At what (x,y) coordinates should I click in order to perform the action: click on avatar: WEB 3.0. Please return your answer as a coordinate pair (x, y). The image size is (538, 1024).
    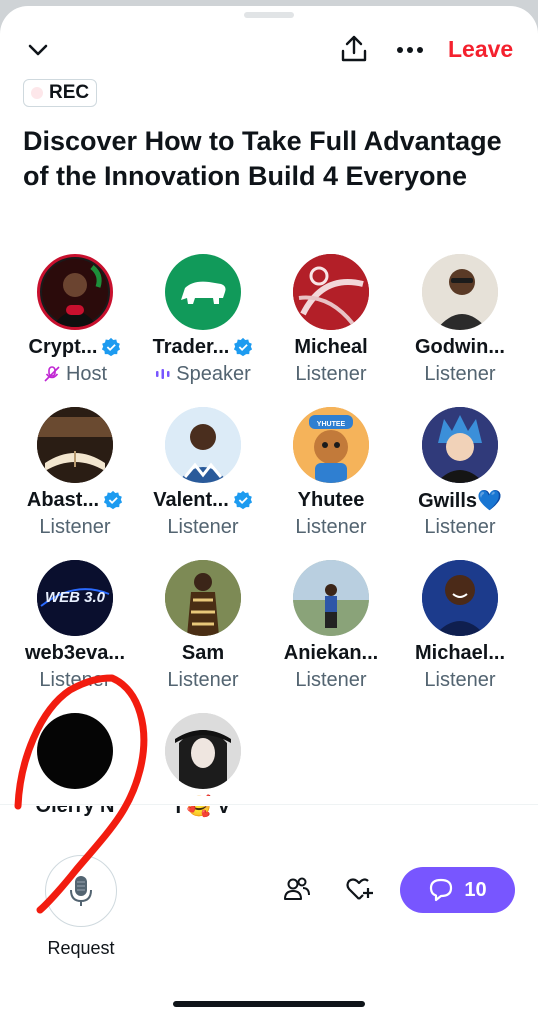
    Looking at the image, I should click on (75, 598).